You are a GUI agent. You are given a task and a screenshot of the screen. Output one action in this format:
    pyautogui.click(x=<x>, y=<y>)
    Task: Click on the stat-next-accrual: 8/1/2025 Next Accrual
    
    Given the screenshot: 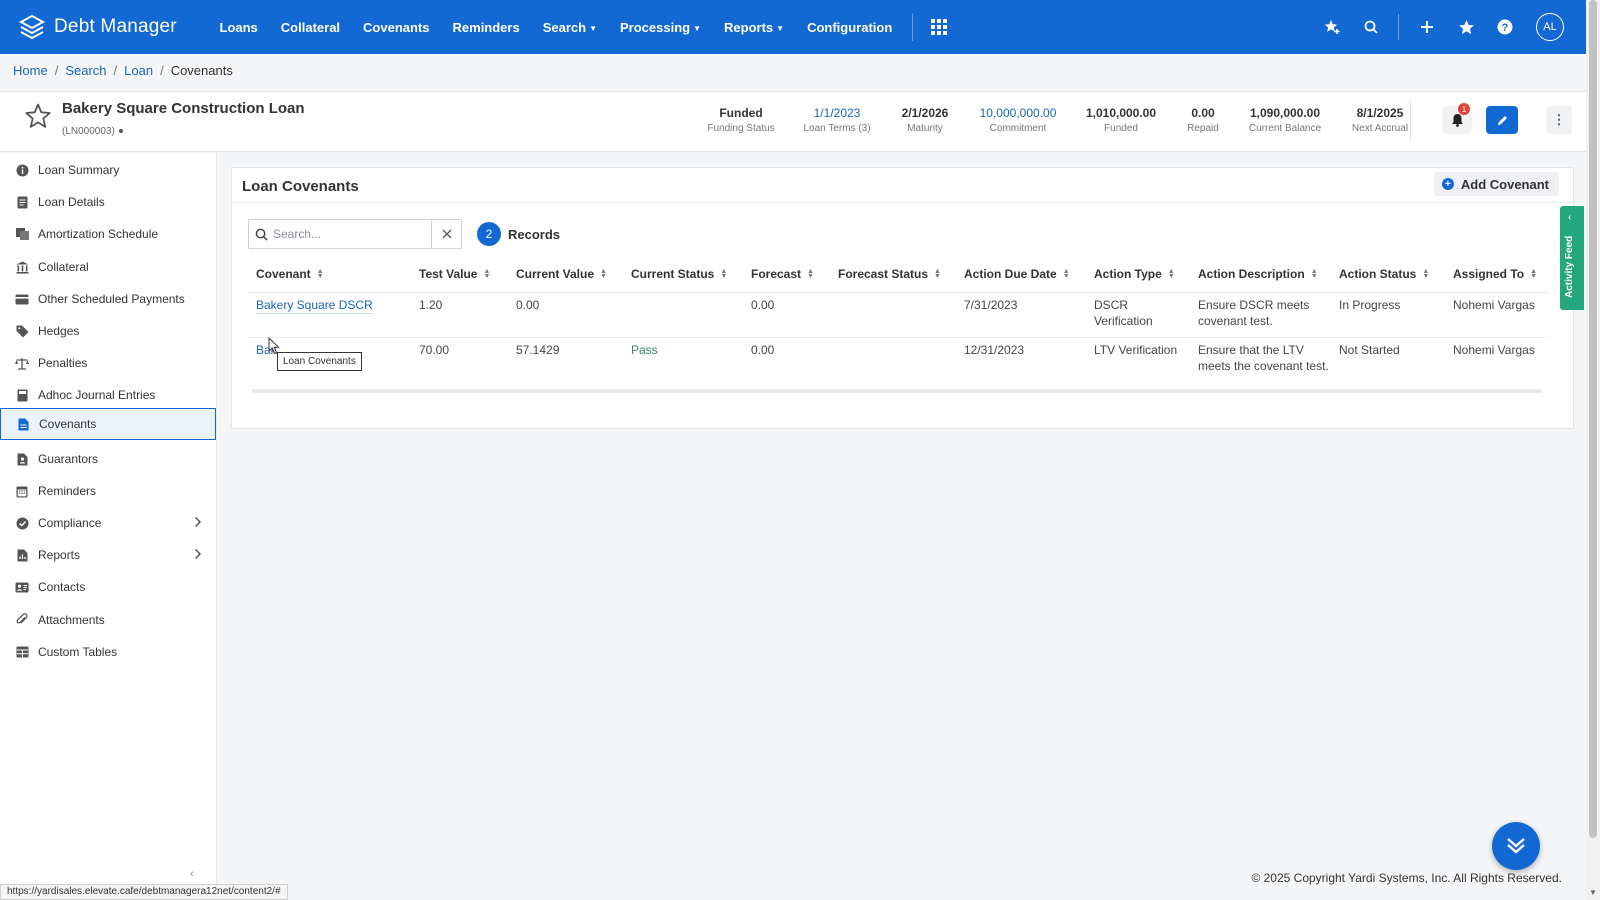 What is the action you would take?
    pyautogui.click(x=1380, y=120)
    